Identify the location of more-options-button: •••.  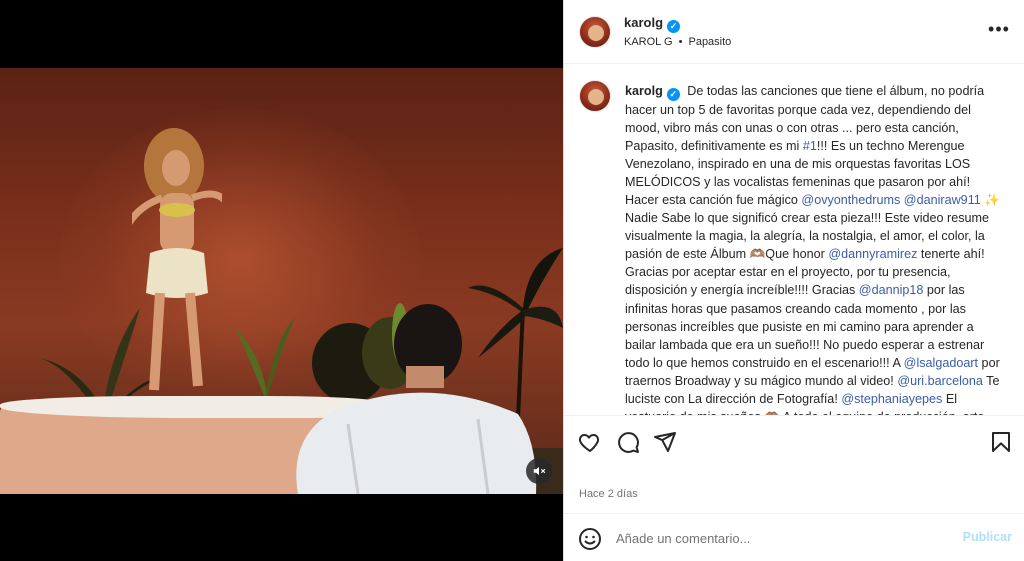
(999, 30).